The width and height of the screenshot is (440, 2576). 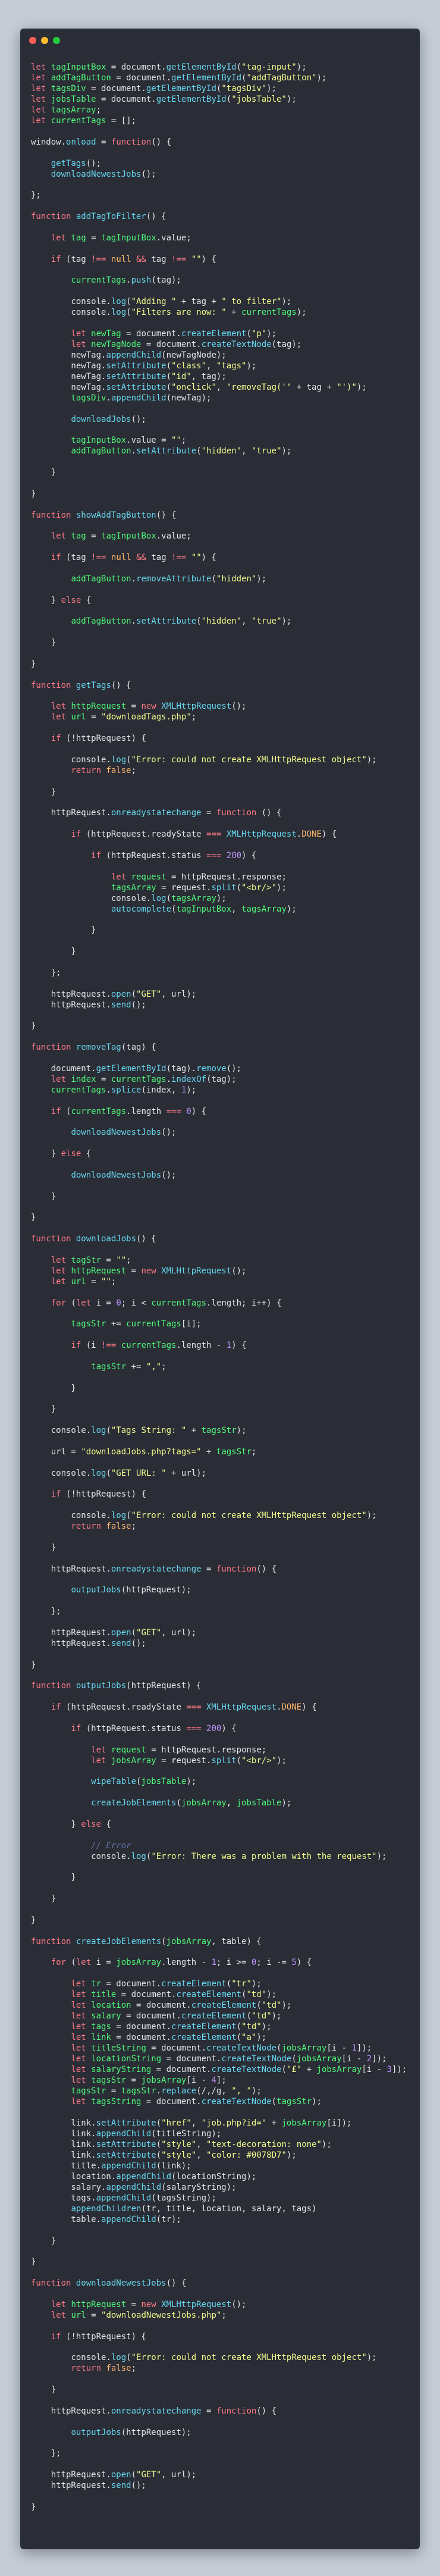 I want to click on code-token: appendChild, so click(x=138, y=398).